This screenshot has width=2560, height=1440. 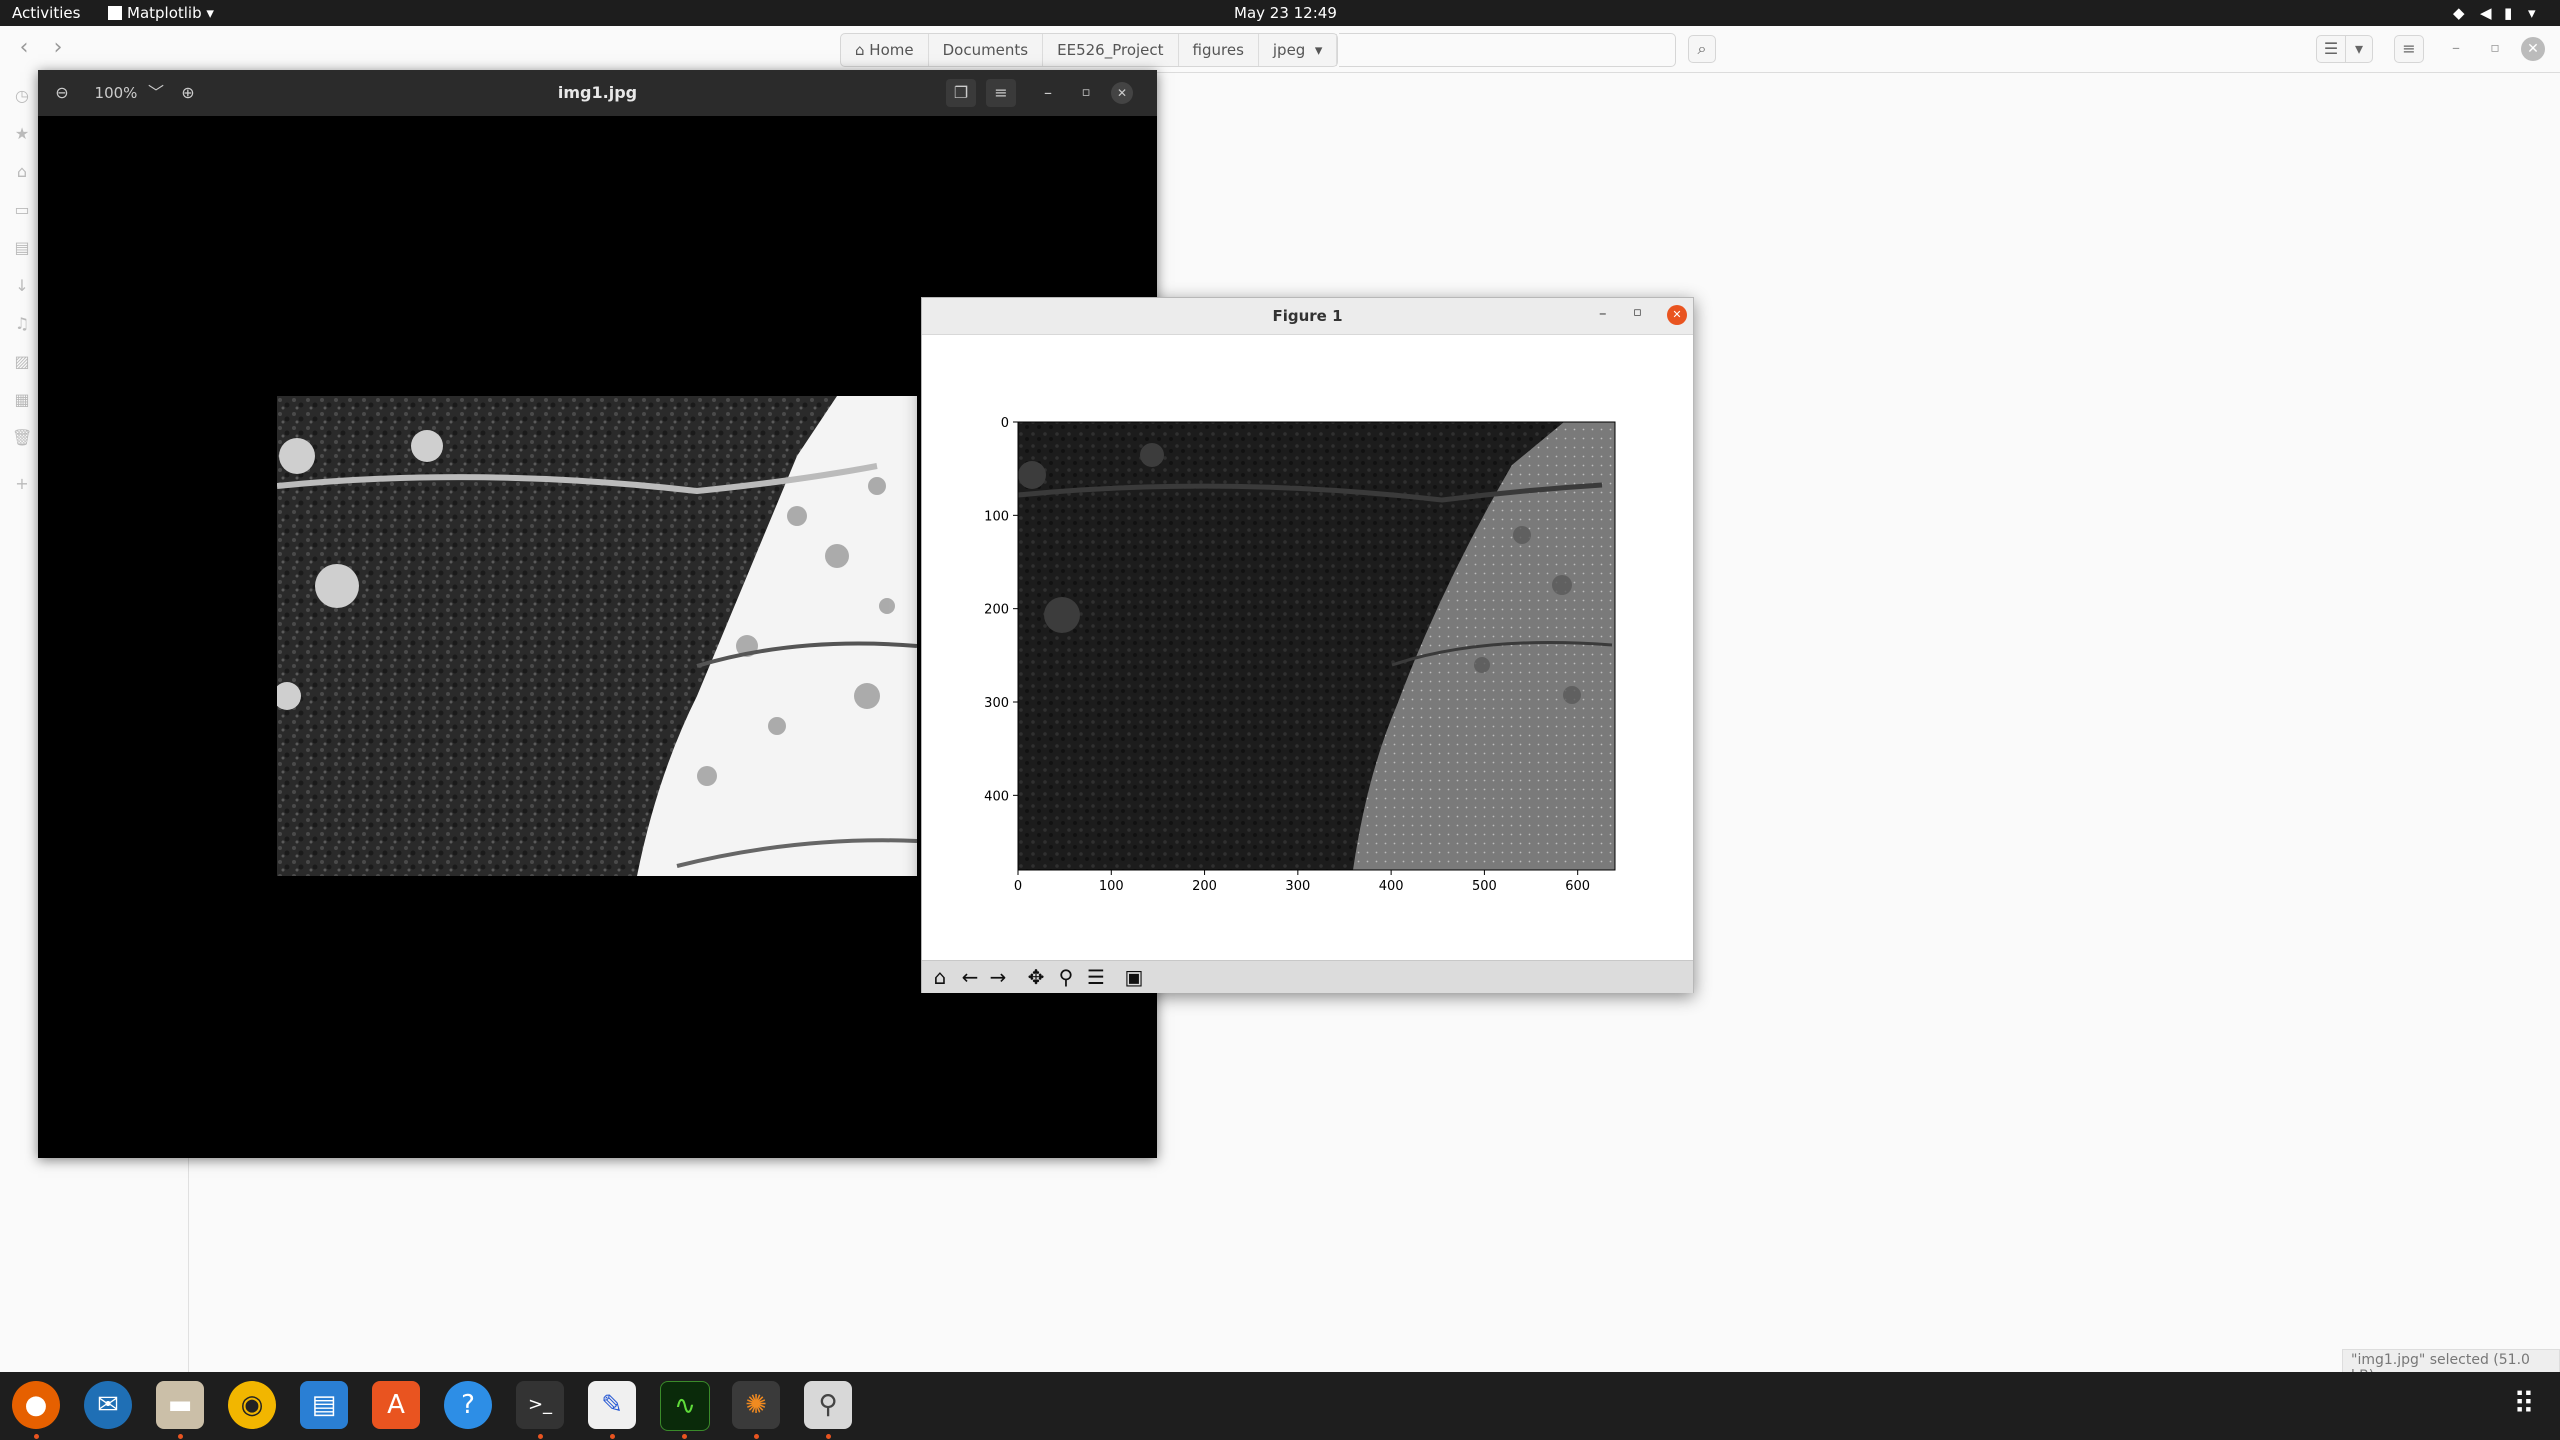 What do you see at coordinates (756, 1405) in the screenshot?
I see `matplotlib-icon: ✺` at bounding box center [756, 1405].